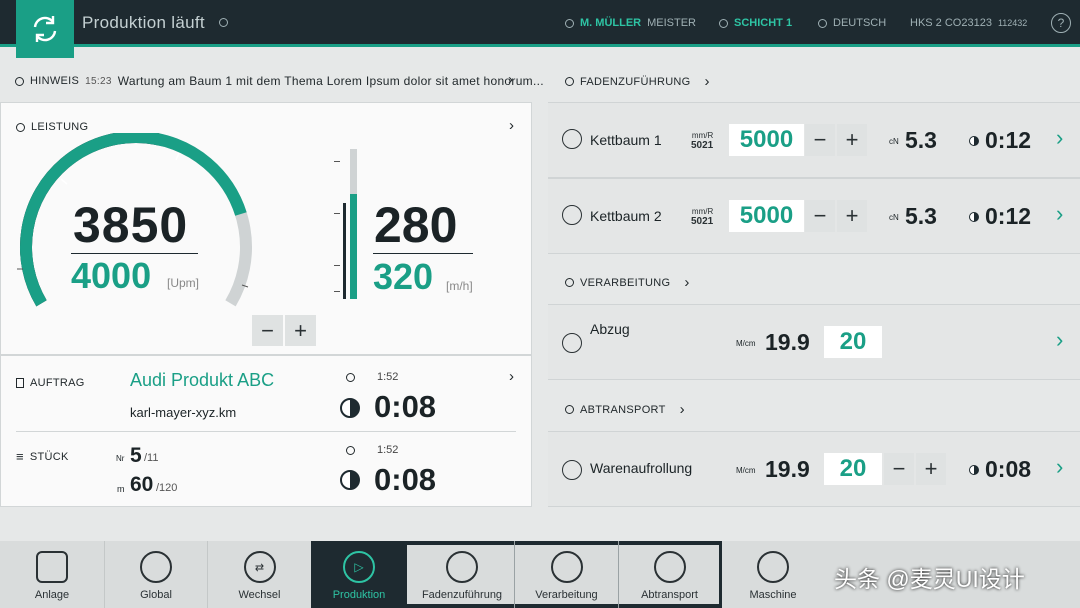  What do you see at coordinates (773, 595) in the screenshot?
I see `nav-label: Maschine` at bounding box center [773, 595].